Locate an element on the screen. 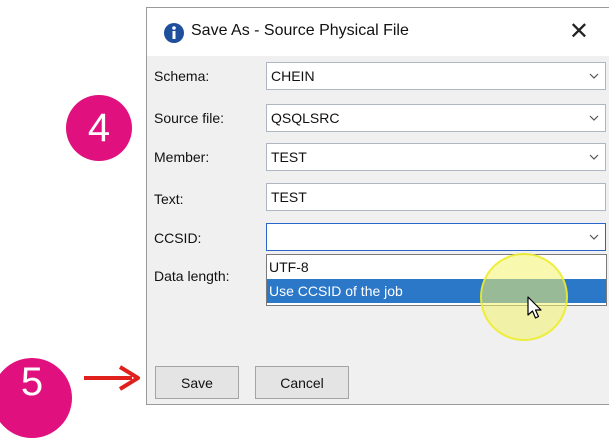 The image size is (609, 438). ccsid-label: CCSID: is located at coordinates (178, 238).